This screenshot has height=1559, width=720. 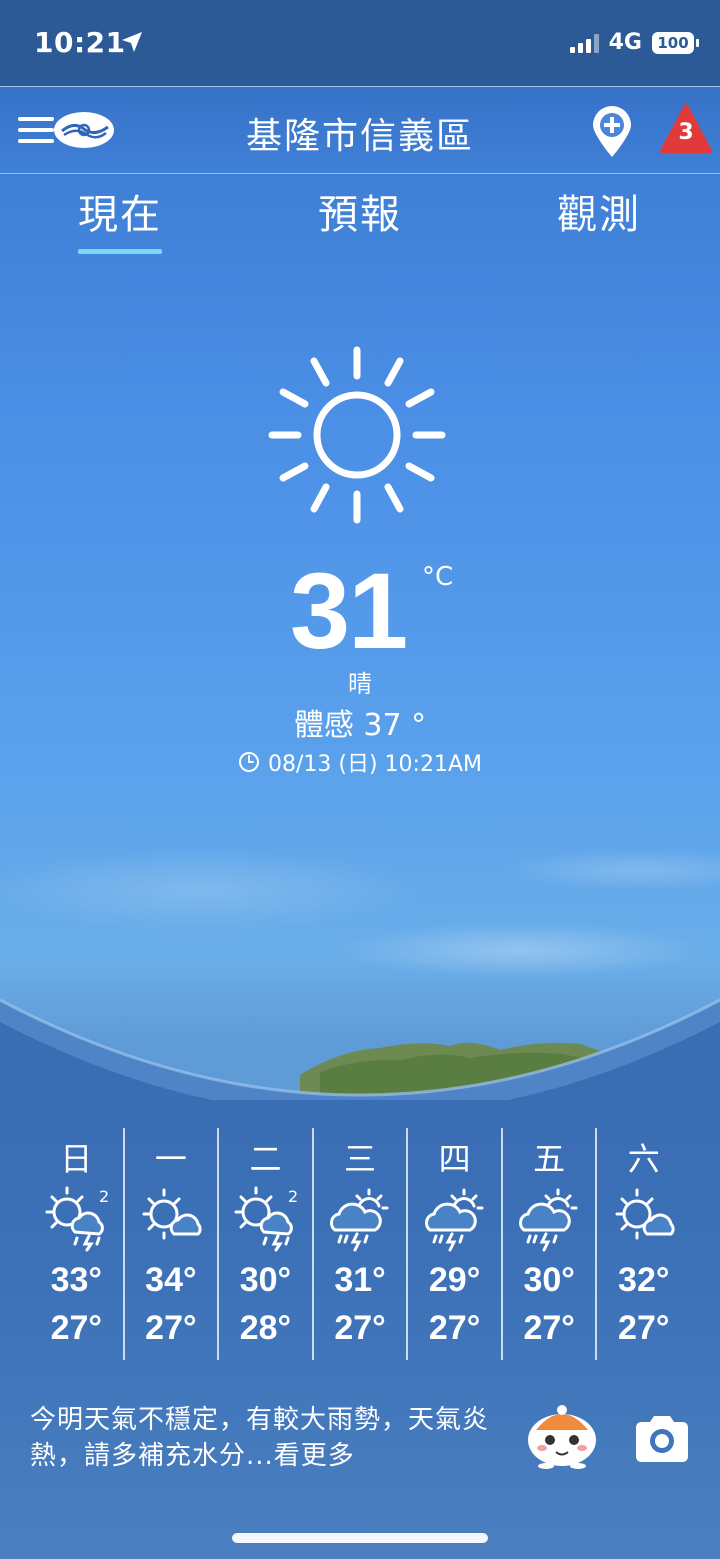 I want to click on status-time: 10:21, so click(x=80, y=42).